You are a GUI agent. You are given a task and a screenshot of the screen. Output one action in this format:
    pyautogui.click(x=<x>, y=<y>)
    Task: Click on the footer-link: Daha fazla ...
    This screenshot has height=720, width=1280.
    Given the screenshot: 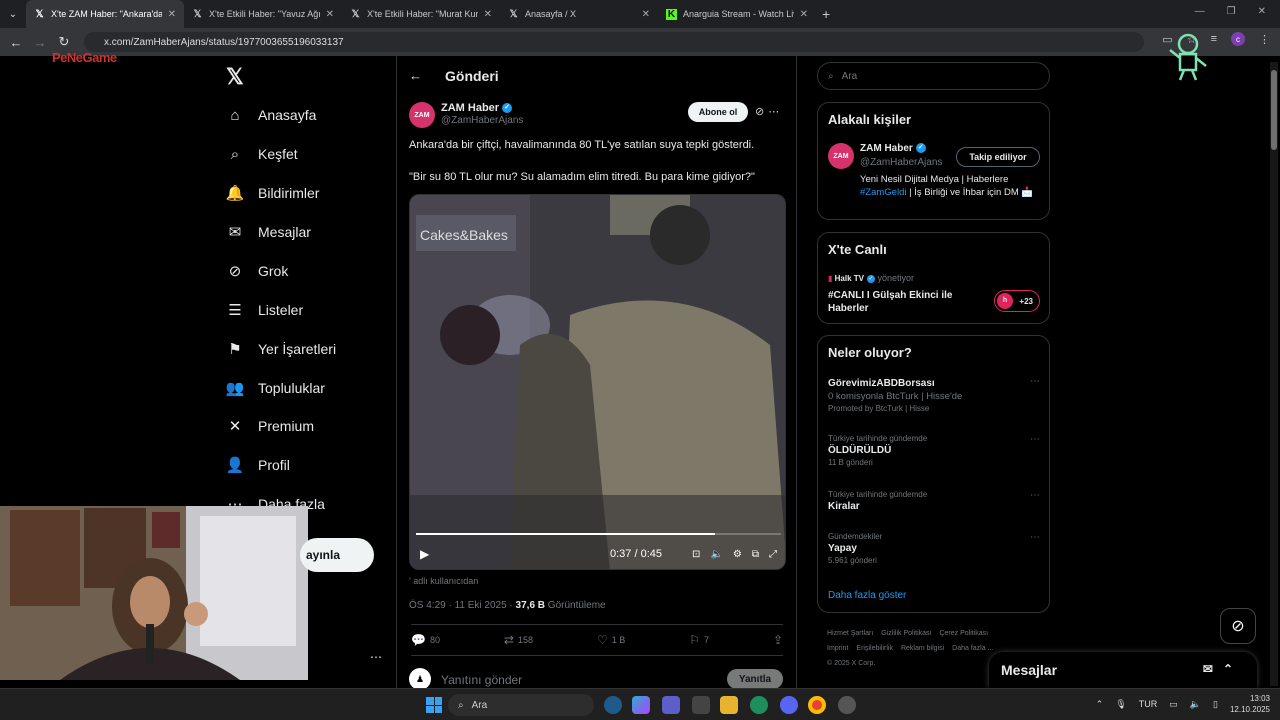 What is the action you would take?
    pyautogui.click(x=972, y=648)
    